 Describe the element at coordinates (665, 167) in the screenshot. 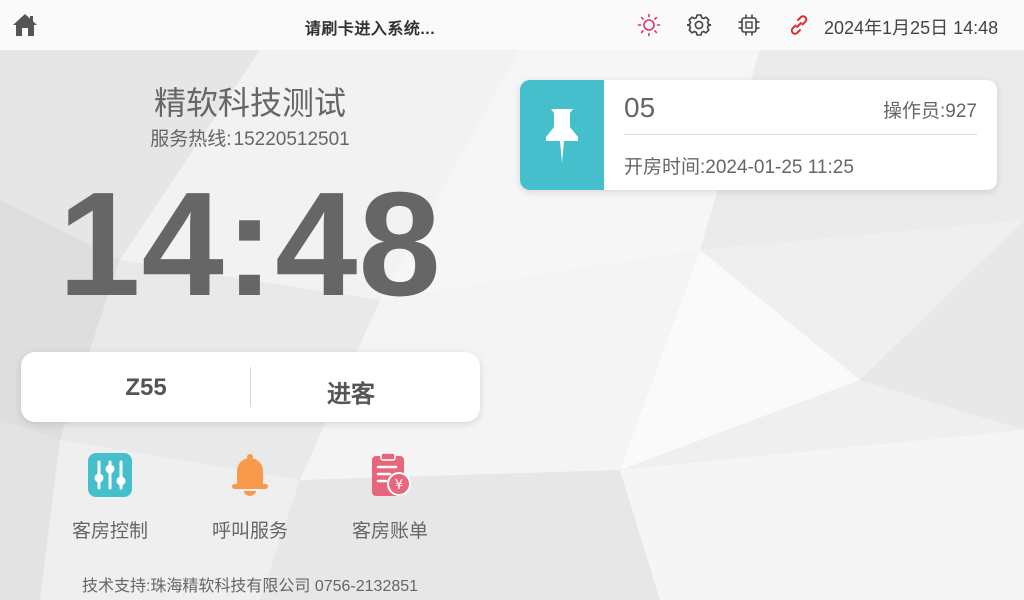

I see `checkin-label: 开房时间:` at that location.